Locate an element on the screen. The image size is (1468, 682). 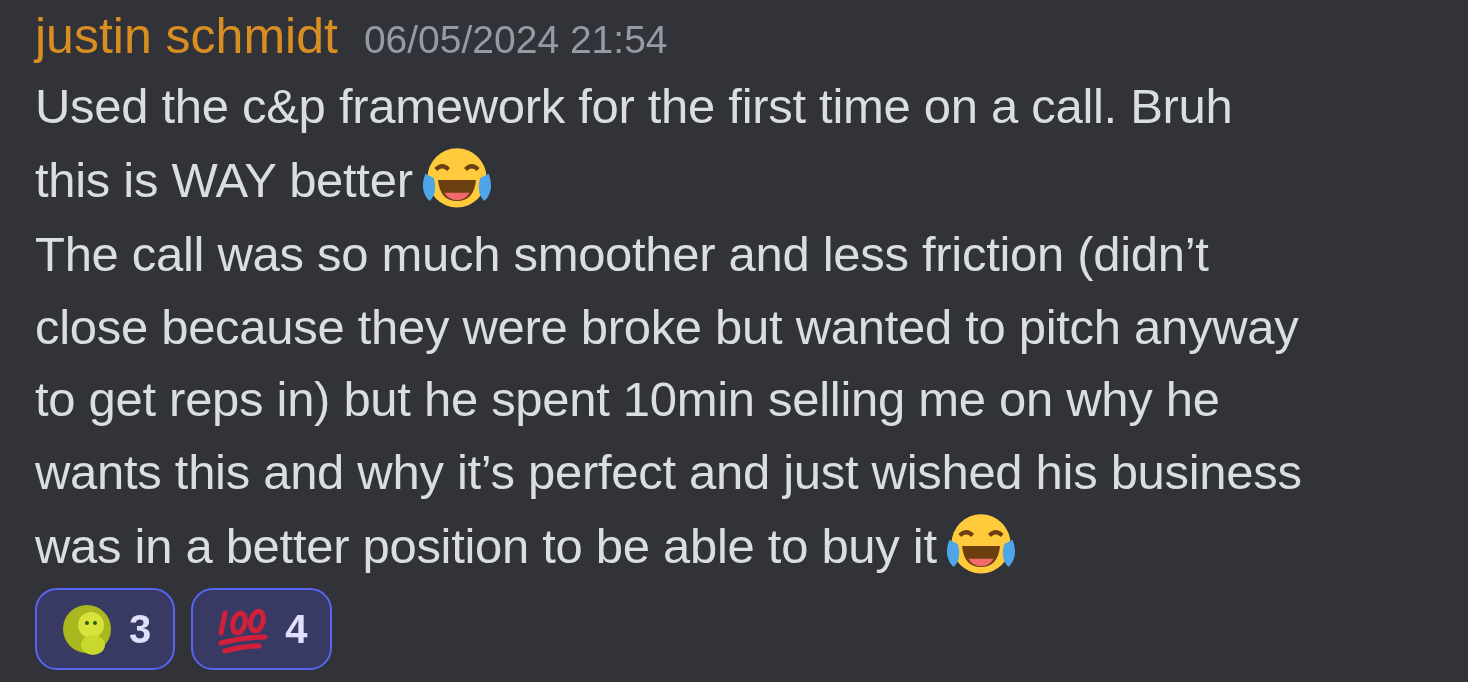
message-line: The call was so much smoother and less friction (didn’t is located at coordinates (622, 254).